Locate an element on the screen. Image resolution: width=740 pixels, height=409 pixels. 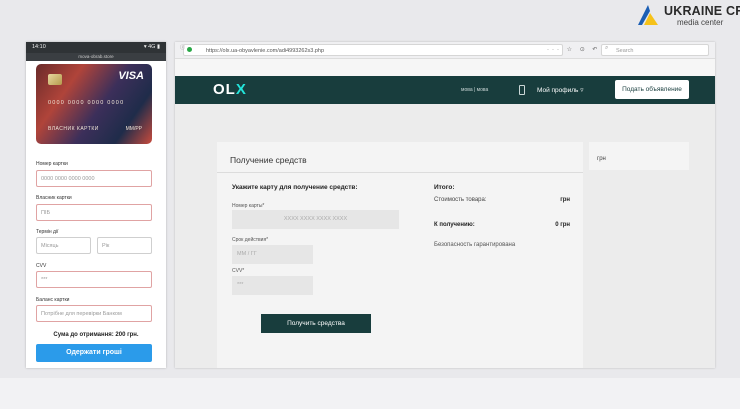
balance-input: Потрібне для перевірки Банком is located at coordinates (94, 313).